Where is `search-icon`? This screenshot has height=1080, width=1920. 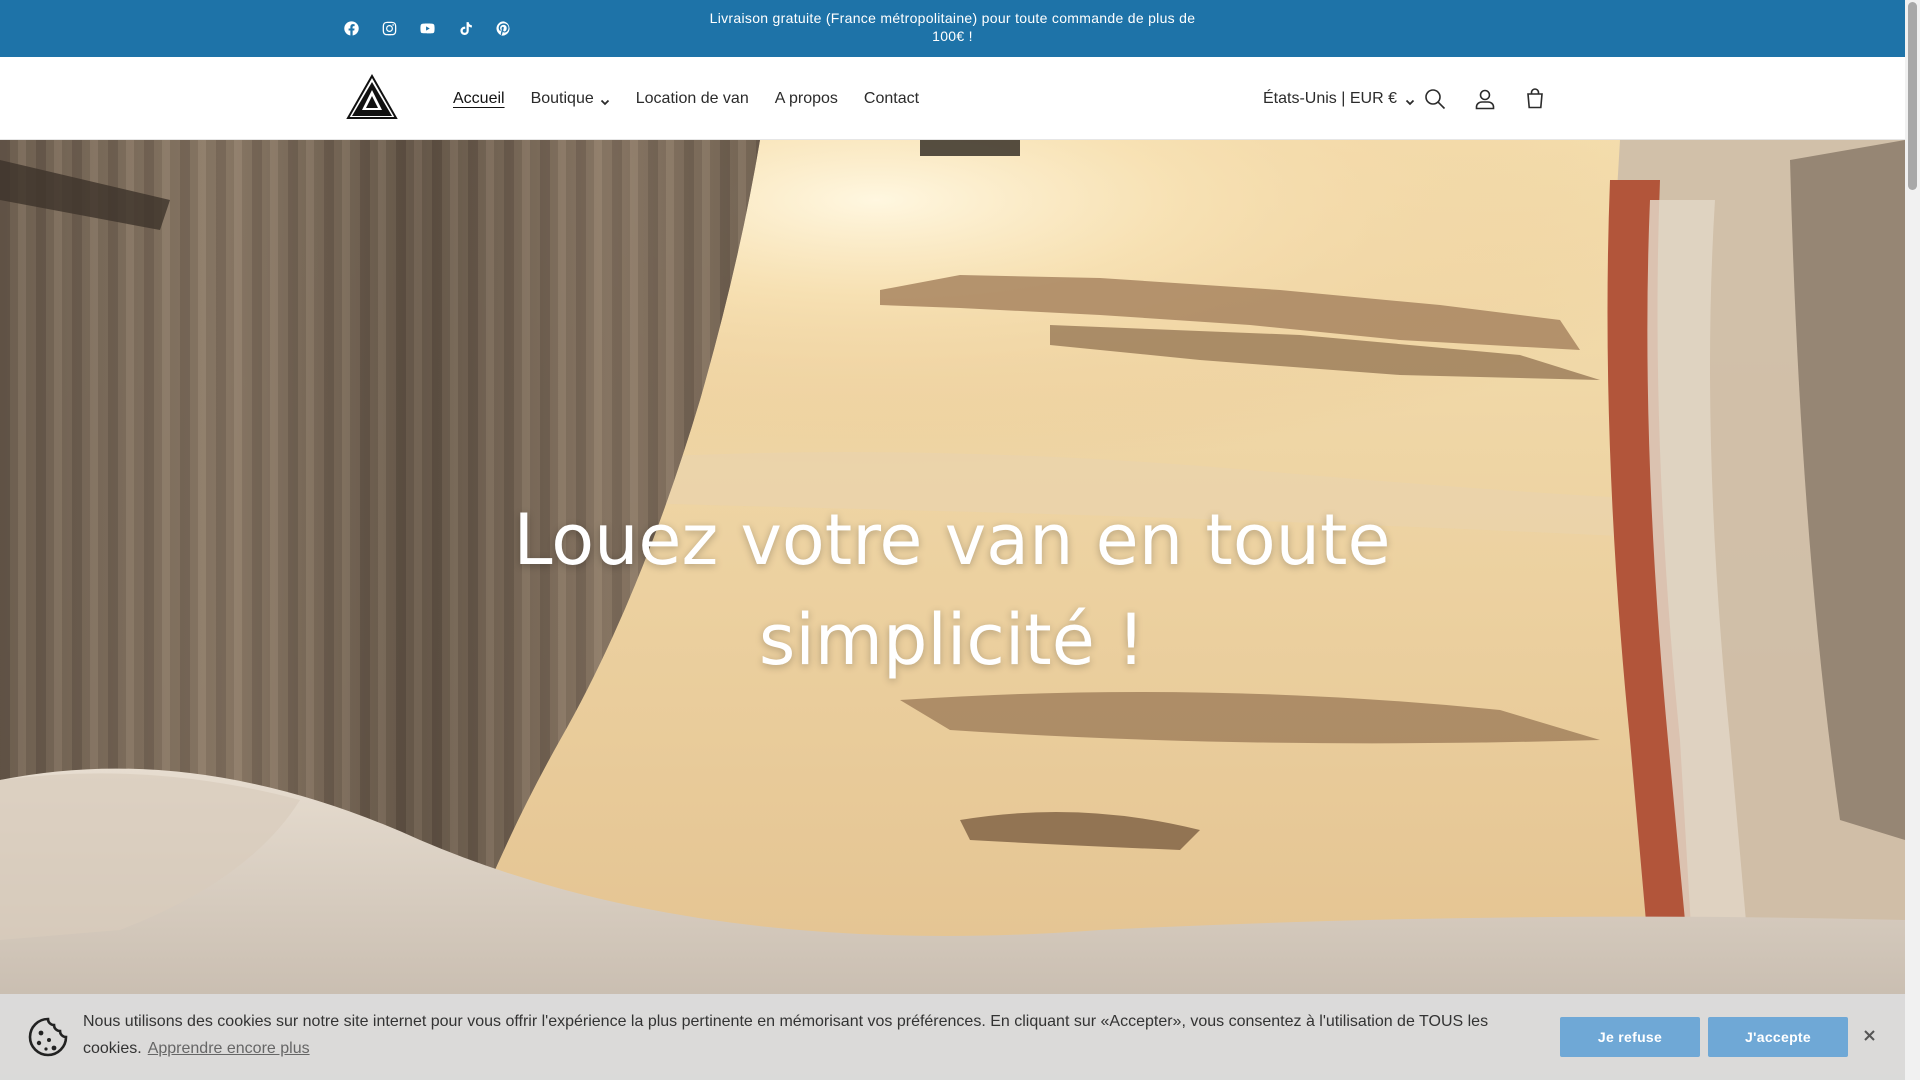
search-icon is located at coordinates (1435, 99).